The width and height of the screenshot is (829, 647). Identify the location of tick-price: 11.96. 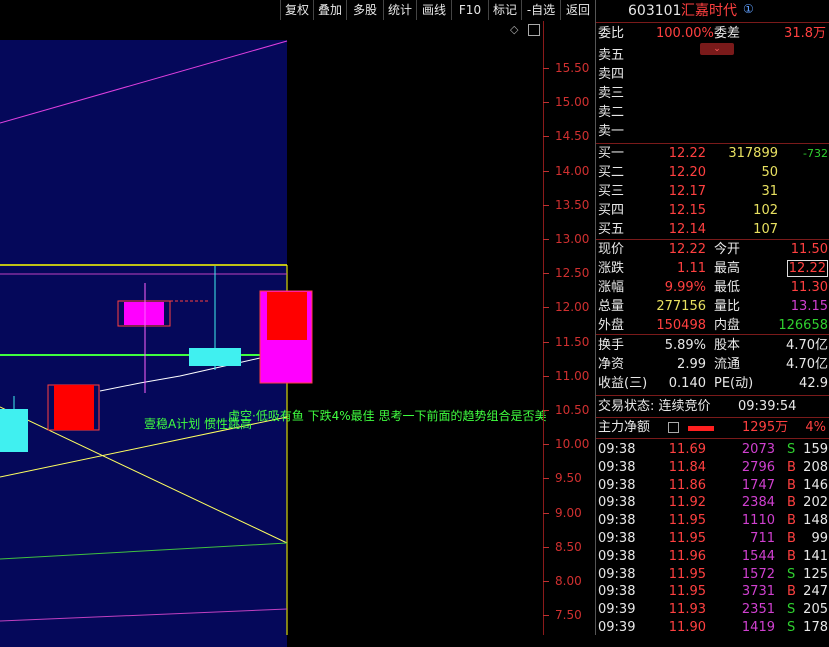
(687, 556).